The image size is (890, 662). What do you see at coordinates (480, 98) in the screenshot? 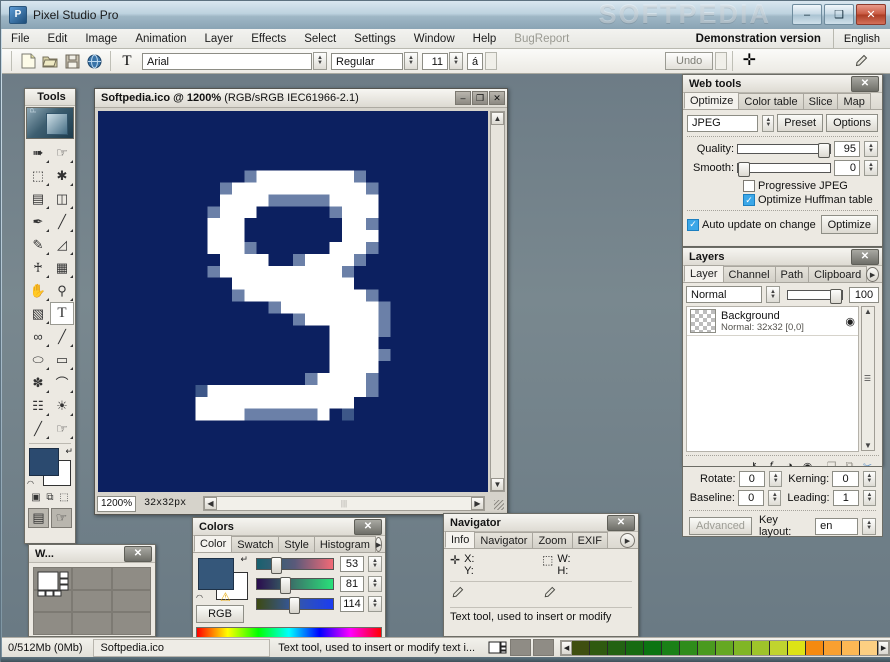
I see `document-maximize-button: ❐` at bounding box center [480, 98].